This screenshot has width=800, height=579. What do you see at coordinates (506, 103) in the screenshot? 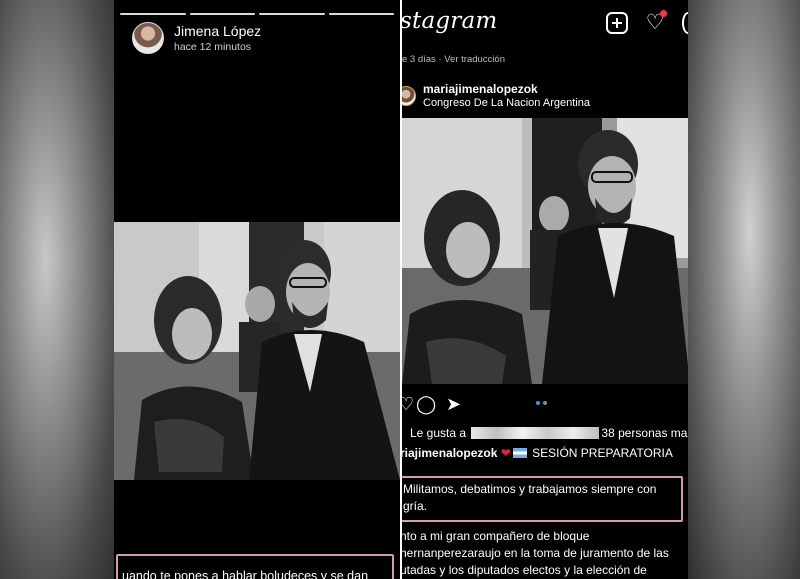
I see `post-location: Congreso De La Nacion Argentina` at bounding box center [506, 103].